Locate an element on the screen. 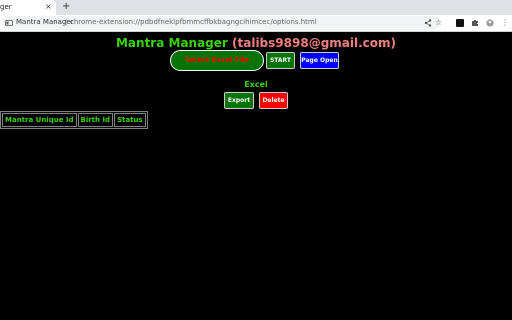 The height and width of the screenshot is (320, 512). column-header-birth-id: Birth Id is located at coordinates (95, 120).